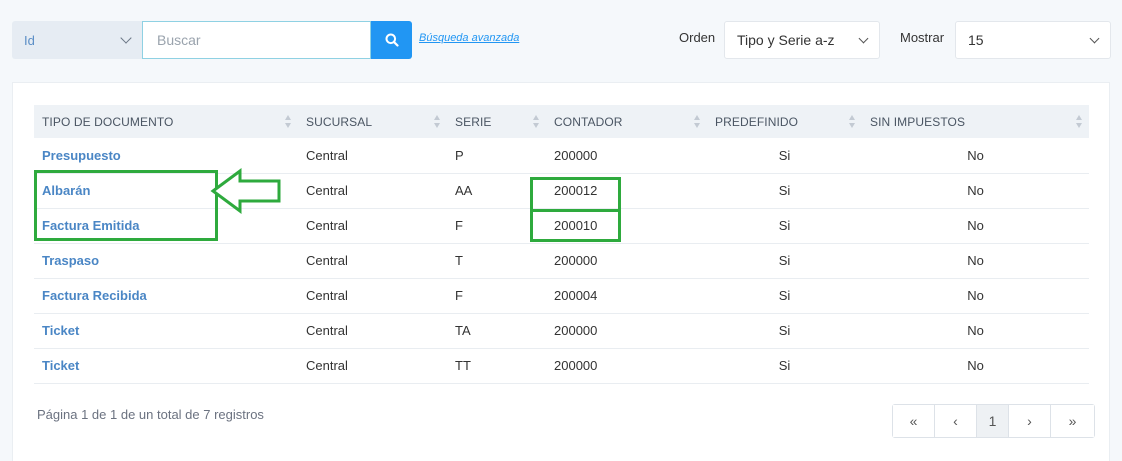 This screenshot has width=1122, height=461. What do you see at coordinates (697, 37) in the screenshot?
I see `order-label: Orden` at bounding box center [697, 37].